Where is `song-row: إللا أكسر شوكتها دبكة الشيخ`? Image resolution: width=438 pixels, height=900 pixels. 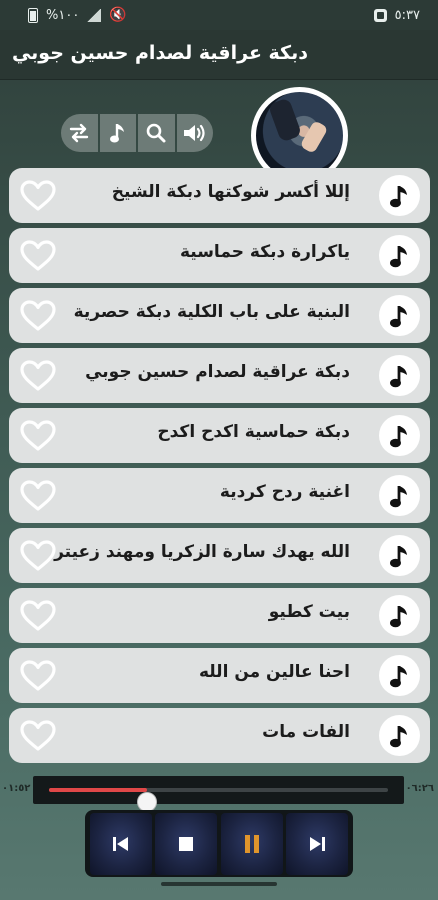
song-row: إللا أكسر شوكتها دبكة الشيخ is located at coordinates (219, 195).